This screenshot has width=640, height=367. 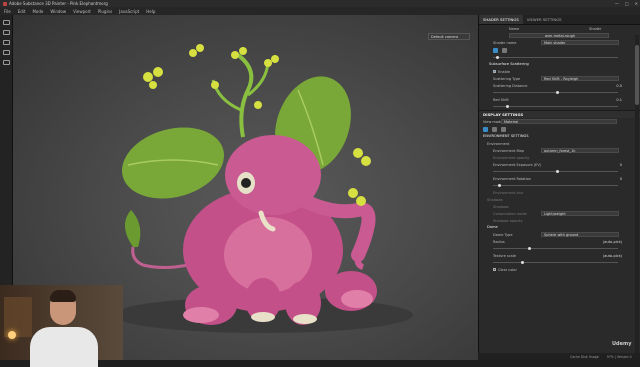 I want to click on status-bar: Cache Disk Usage 97% | Version 0, so click(x=559, y=356).